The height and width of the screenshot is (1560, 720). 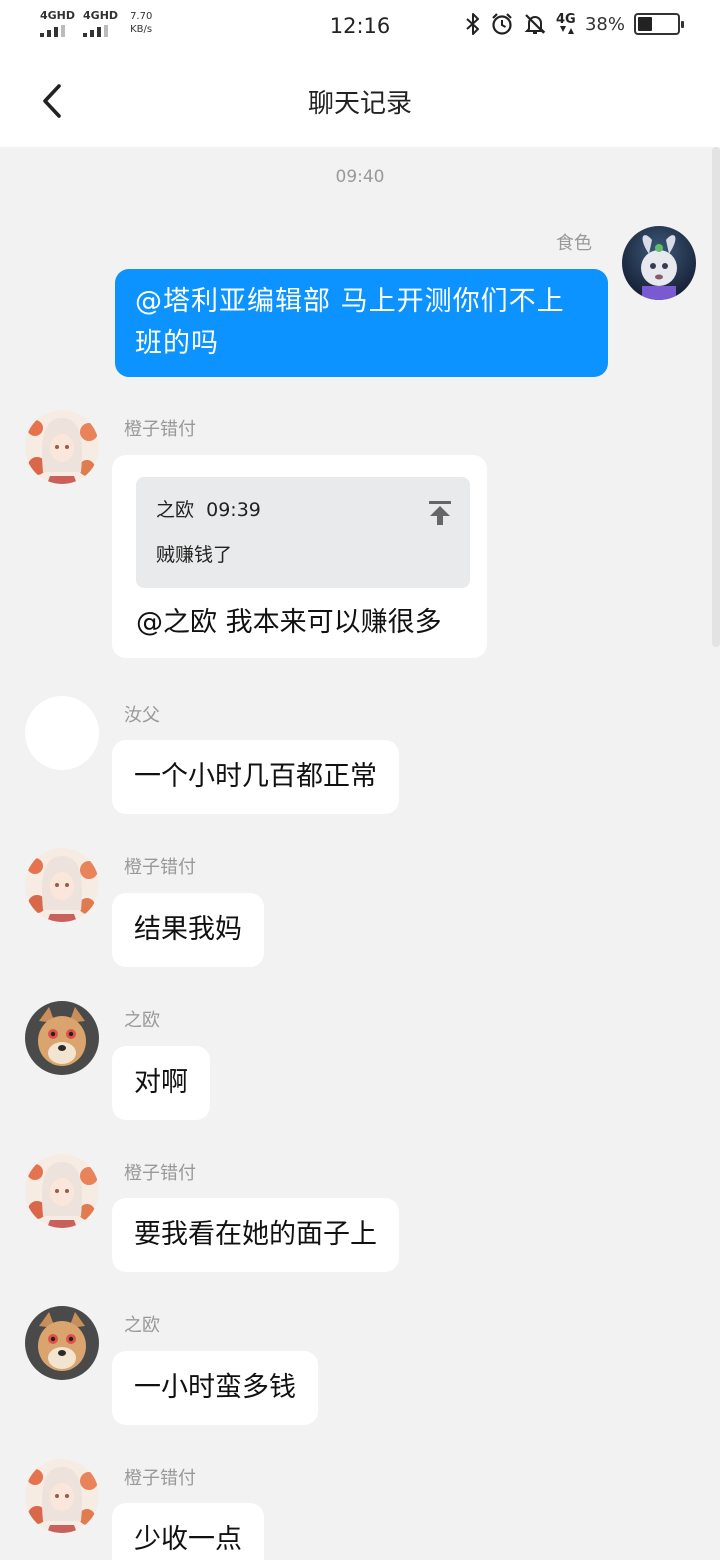 What do you see at coordinates (175, 510) in the screenshot?
I see `quote-author: 之欧` at bounding box center [175, 510].